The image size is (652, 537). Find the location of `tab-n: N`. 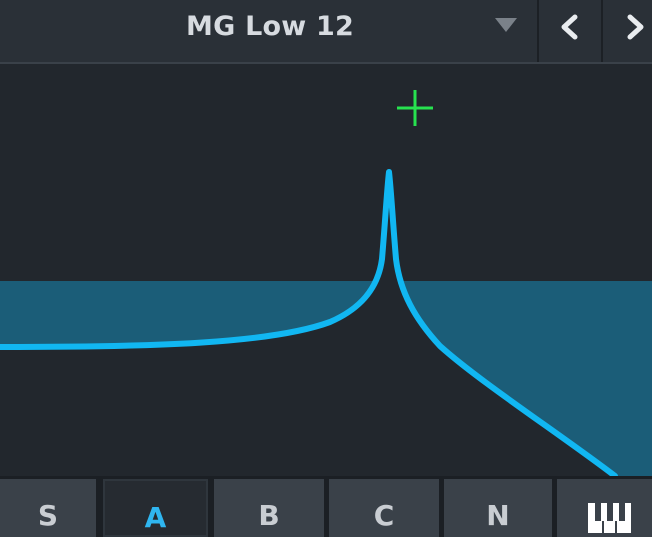

tab-n: N is located at coordinates (498, 508).